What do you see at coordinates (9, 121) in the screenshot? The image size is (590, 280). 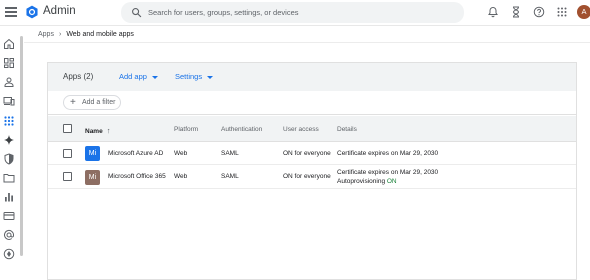 I see `apps-icon` at bounding box center [9, 121].